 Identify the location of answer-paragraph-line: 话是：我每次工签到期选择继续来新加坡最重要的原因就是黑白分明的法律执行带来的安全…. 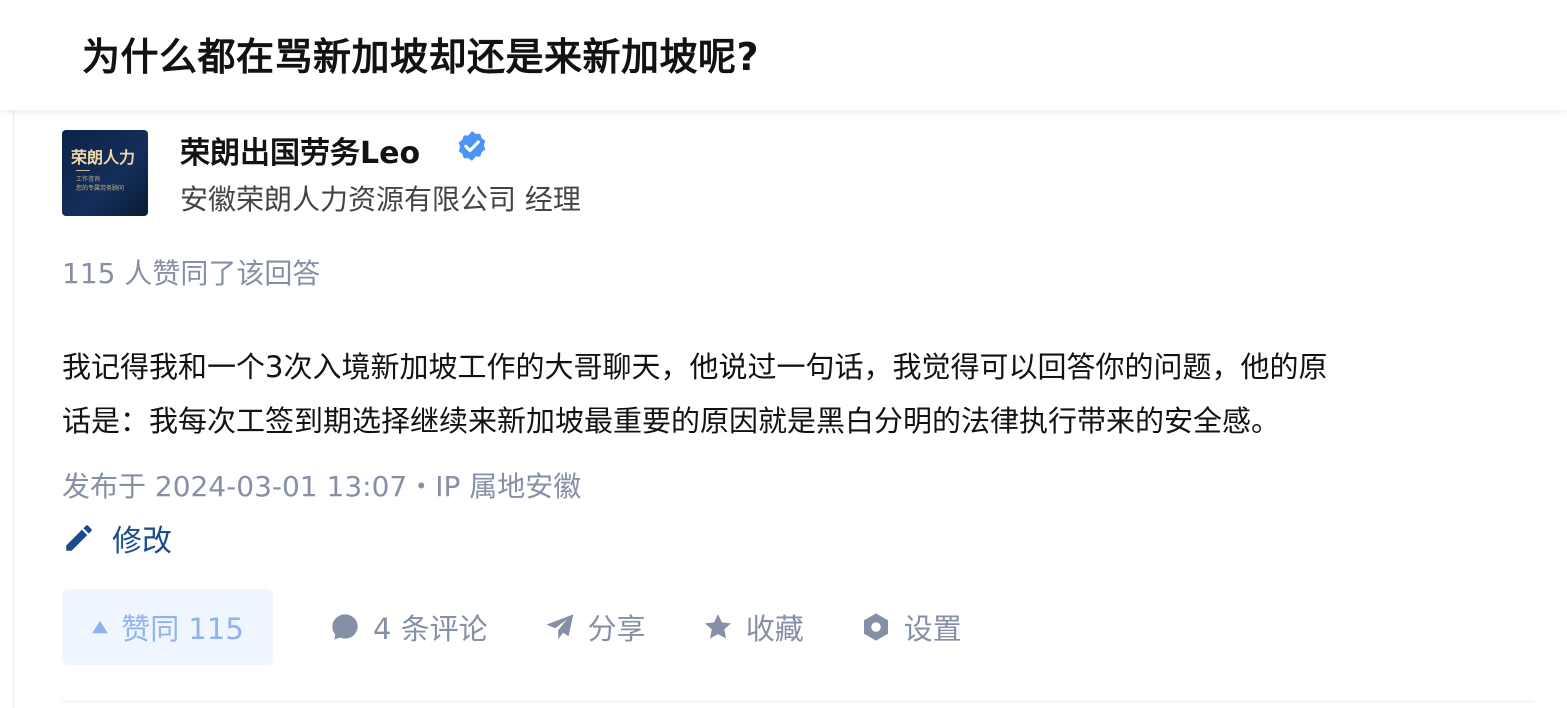
(671, 421).